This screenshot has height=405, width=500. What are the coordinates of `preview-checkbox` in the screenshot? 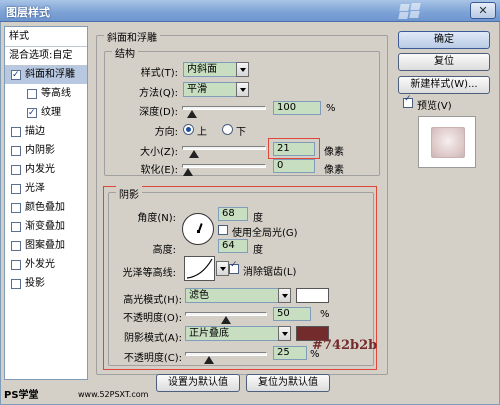 It's located at (408, 101).